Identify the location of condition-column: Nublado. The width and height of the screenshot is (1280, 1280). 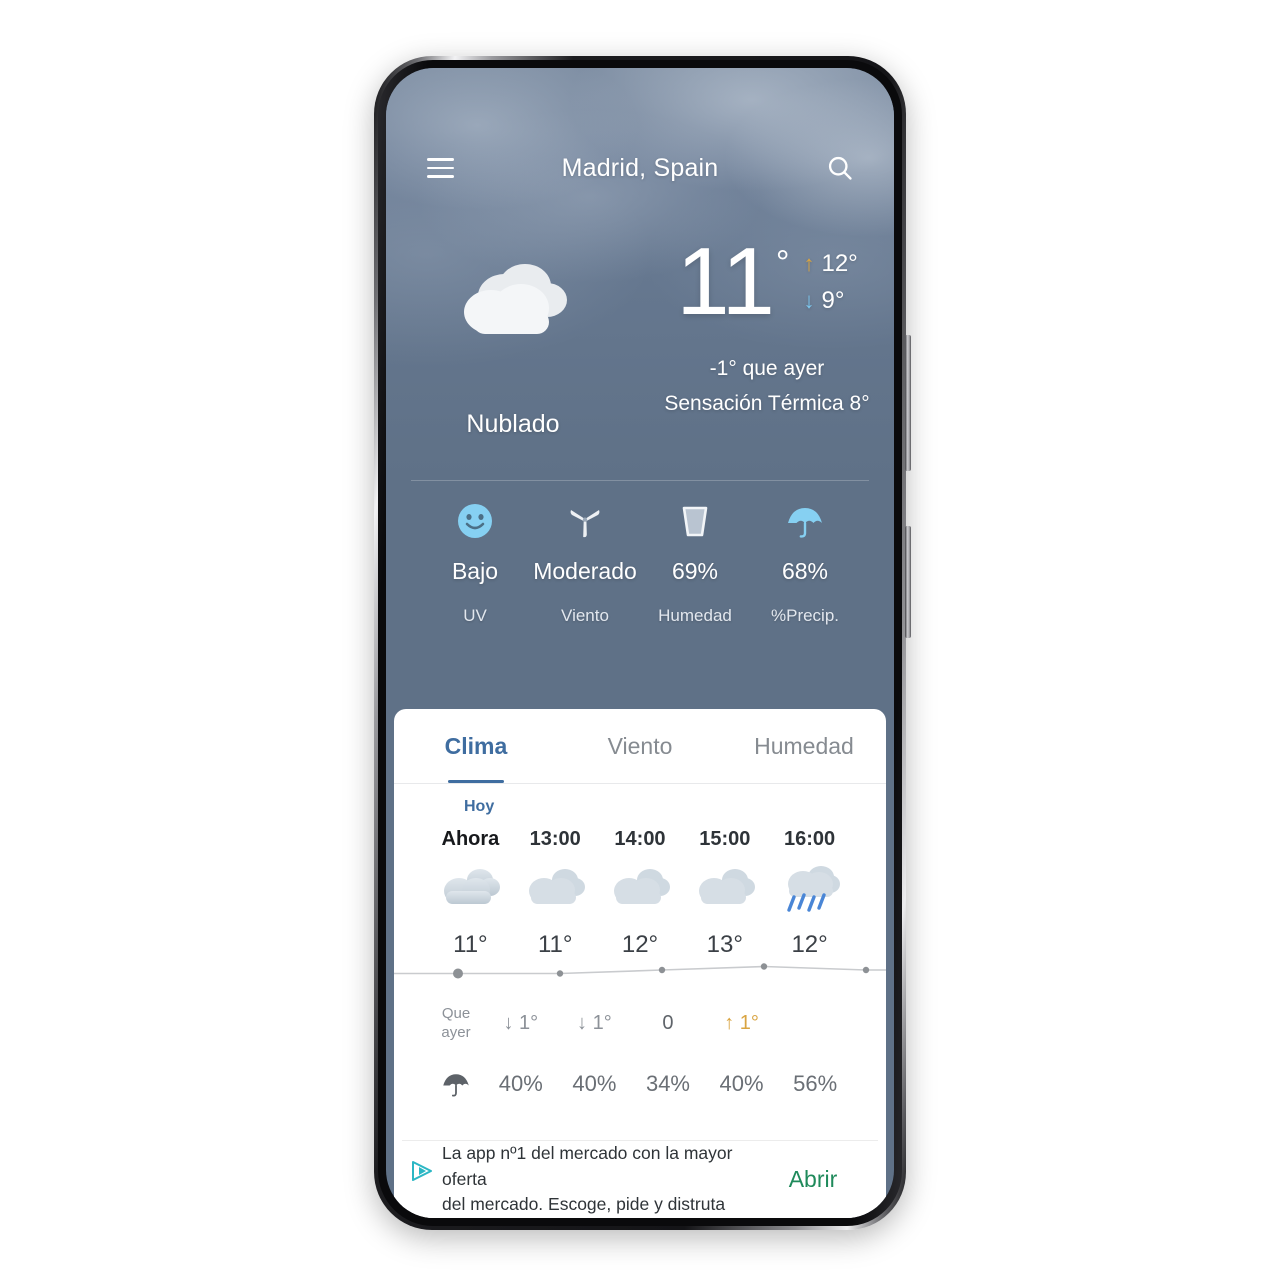
(513, 338).